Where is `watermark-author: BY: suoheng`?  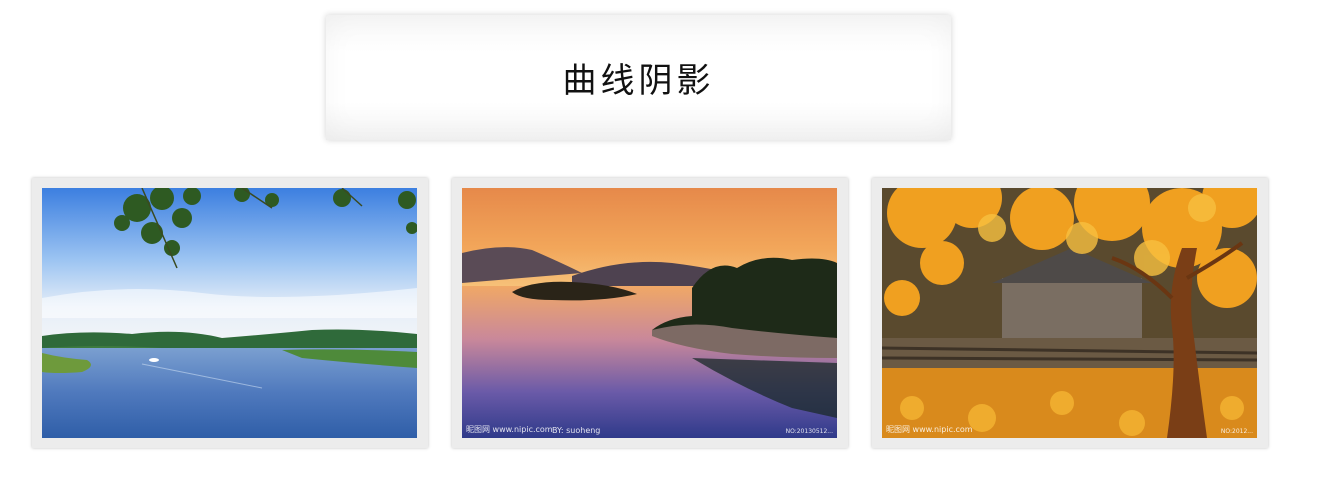 watermark-author: BY: suoheng is located at coordinates (576, 430).